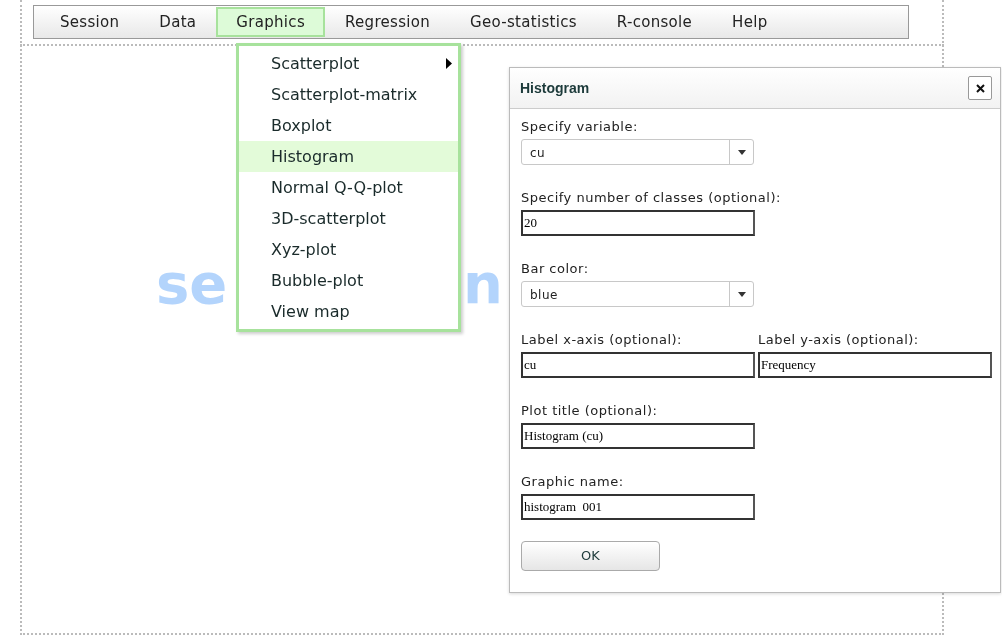 Image resolution: width=1002 pixels, height=639 pixels. I want to click on menu-item: Geo-statistics, so click(523, 22).